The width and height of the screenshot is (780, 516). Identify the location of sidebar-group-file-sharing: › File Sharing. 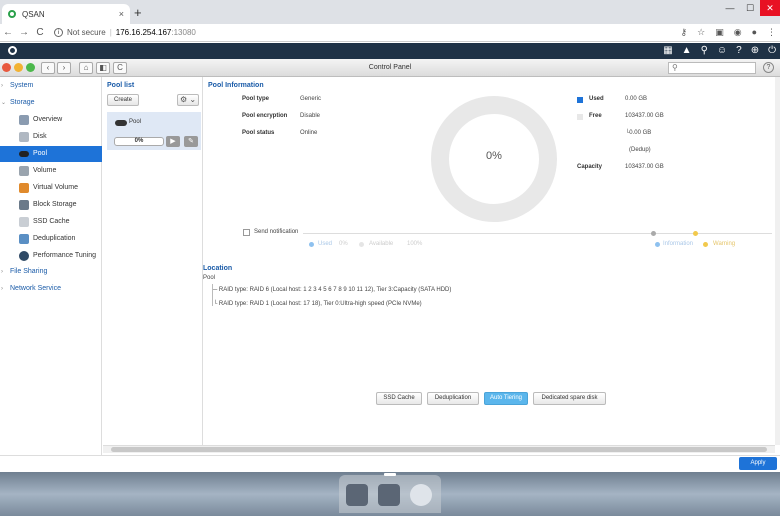
(51, 272).